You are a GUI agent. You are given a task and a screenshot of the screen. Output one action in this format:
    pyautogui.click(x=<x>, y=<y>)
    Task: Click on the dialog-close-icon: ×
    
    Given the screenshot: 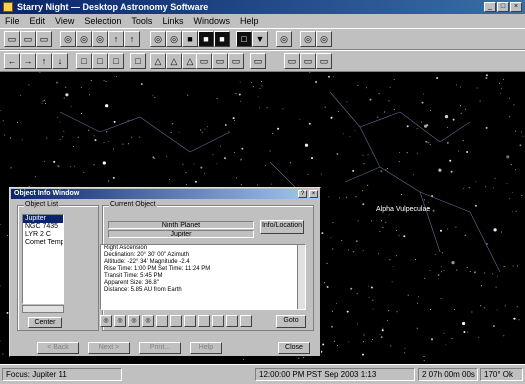 What is the action you would take?
    pyautogui.click(x=313, y=194)
    